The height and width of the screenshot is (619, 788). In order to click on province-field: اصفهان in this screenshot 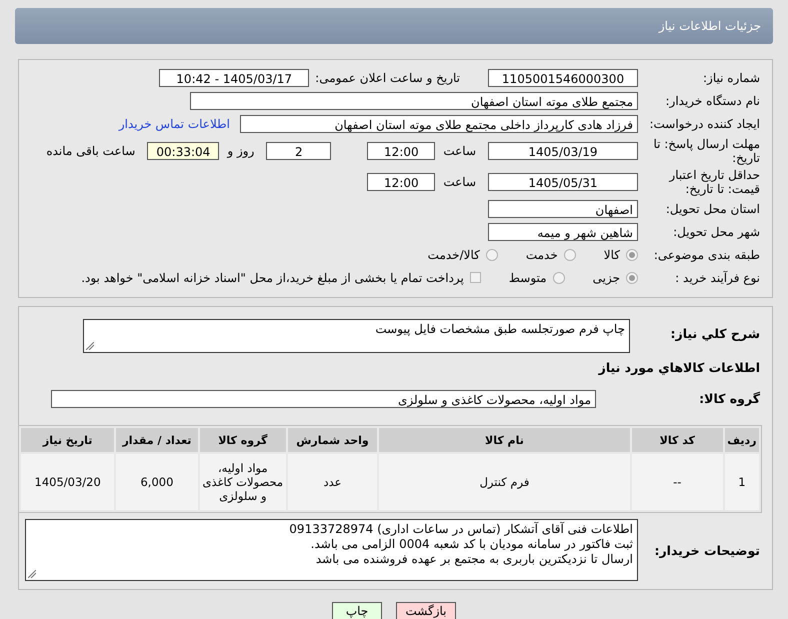, I will do `click(563, 209)`.